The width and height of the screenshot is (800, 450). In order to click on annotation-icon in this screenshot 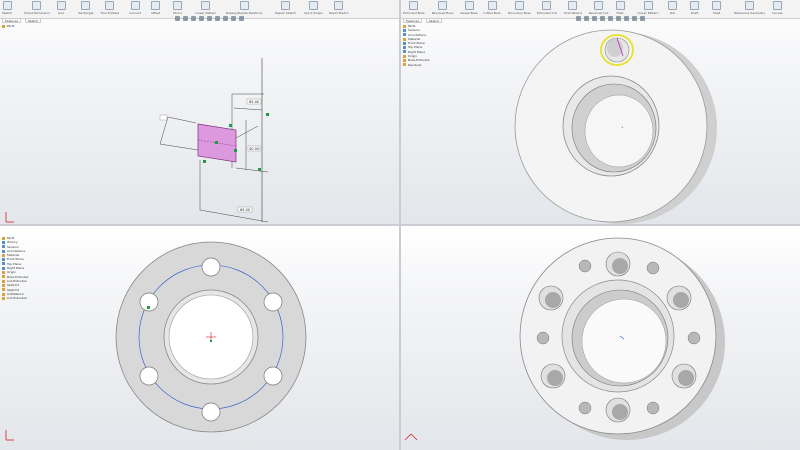, I will do `click(404, 35)`.